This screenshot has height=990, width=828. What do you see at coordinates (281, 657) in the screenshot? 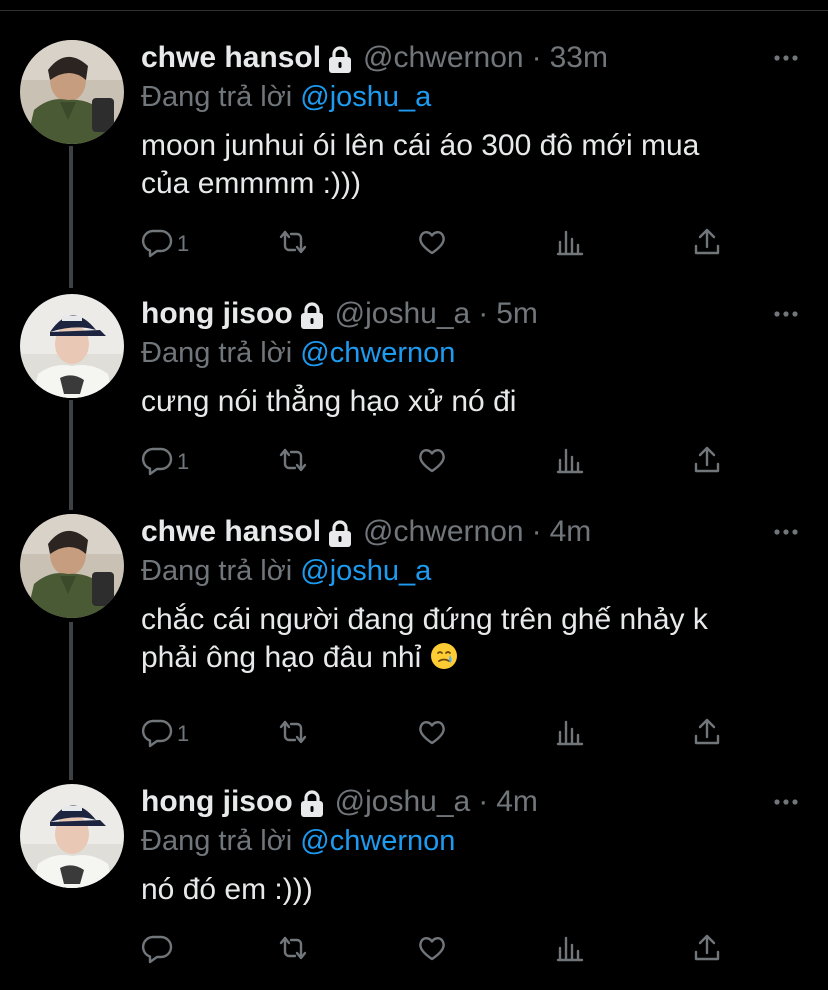
I see `tweet-text-line: phải ông hạo đâu nhỉ` at bounding box center [281, 657].